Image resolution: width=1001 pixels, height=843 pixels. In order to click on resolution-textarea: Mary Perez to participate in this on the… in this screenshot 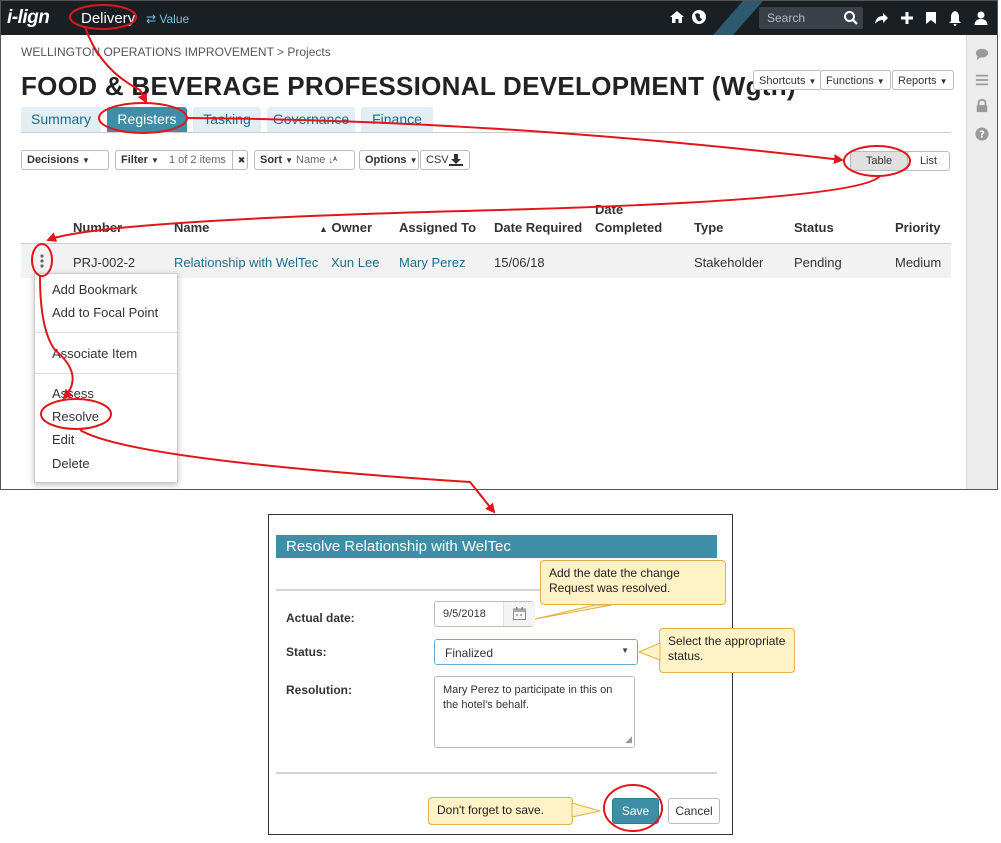, I will do `click(534, 712)`.